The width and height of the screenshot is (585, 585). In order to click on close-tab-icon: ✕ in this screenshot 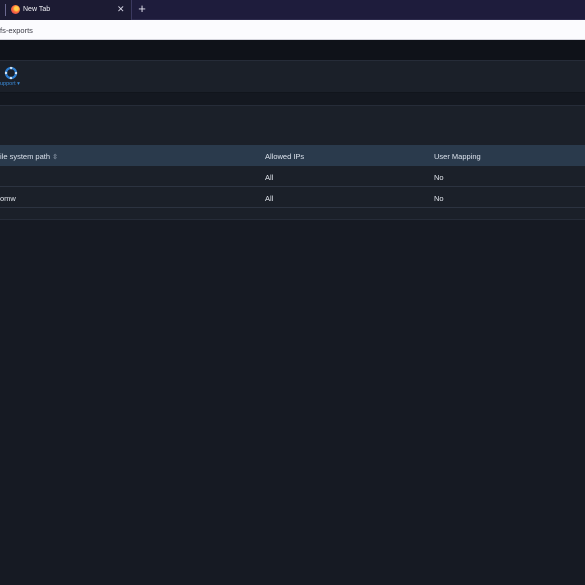, I will do `click(121, 9)`.